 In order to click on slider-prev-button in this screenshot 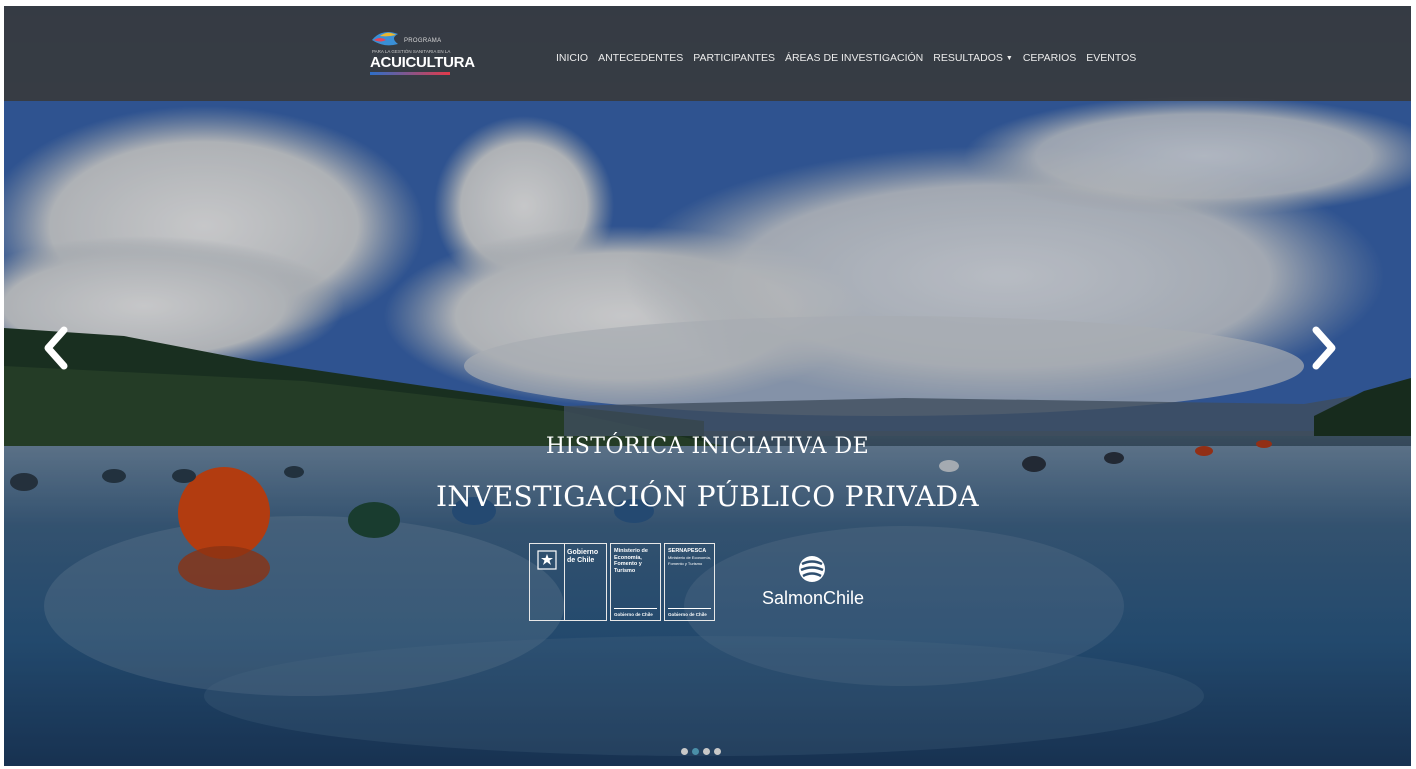, I will do `click(58, 348)`.